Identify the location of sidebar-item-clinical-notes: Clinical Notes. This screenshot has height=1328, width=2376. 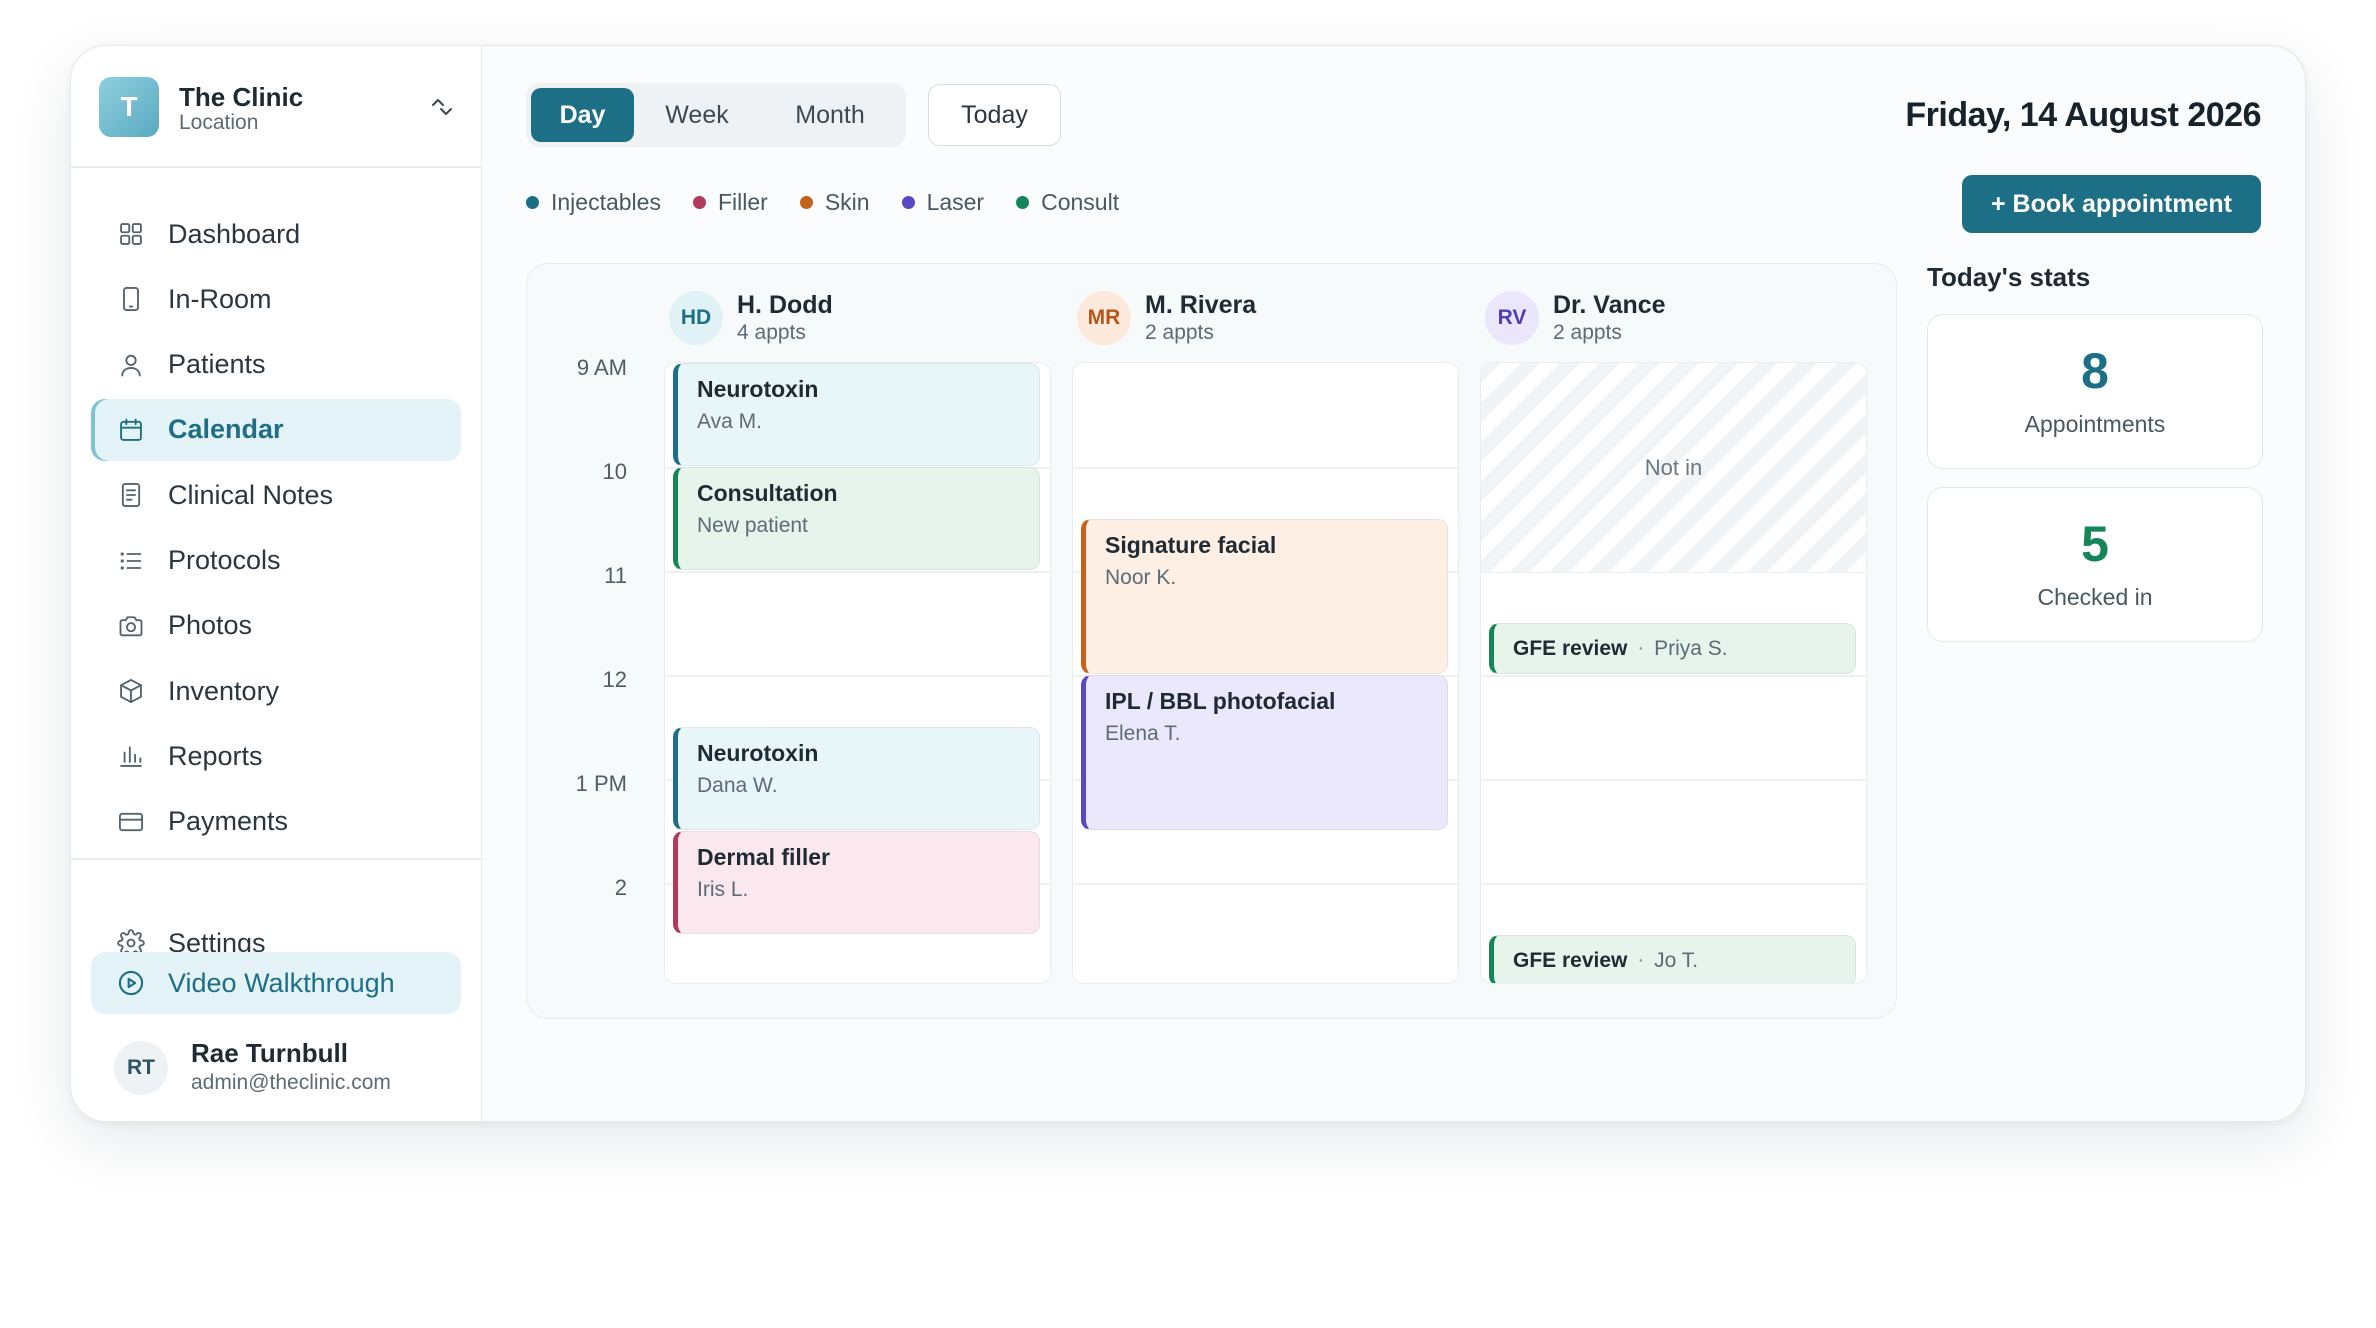
(276, 495).